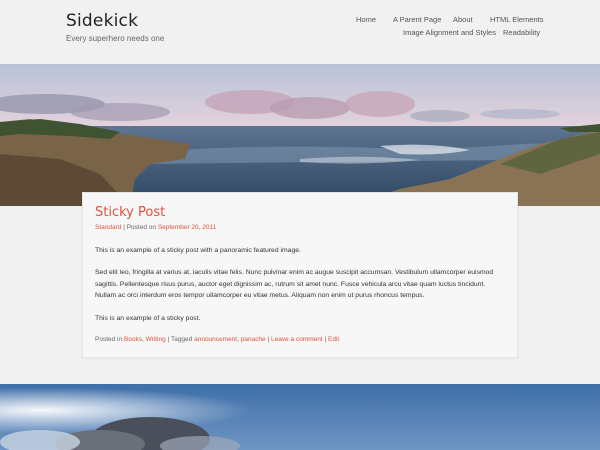  Describe the element at coordinates (300, 417) in the screenshot. I see `next-post-featured-image` at that location.